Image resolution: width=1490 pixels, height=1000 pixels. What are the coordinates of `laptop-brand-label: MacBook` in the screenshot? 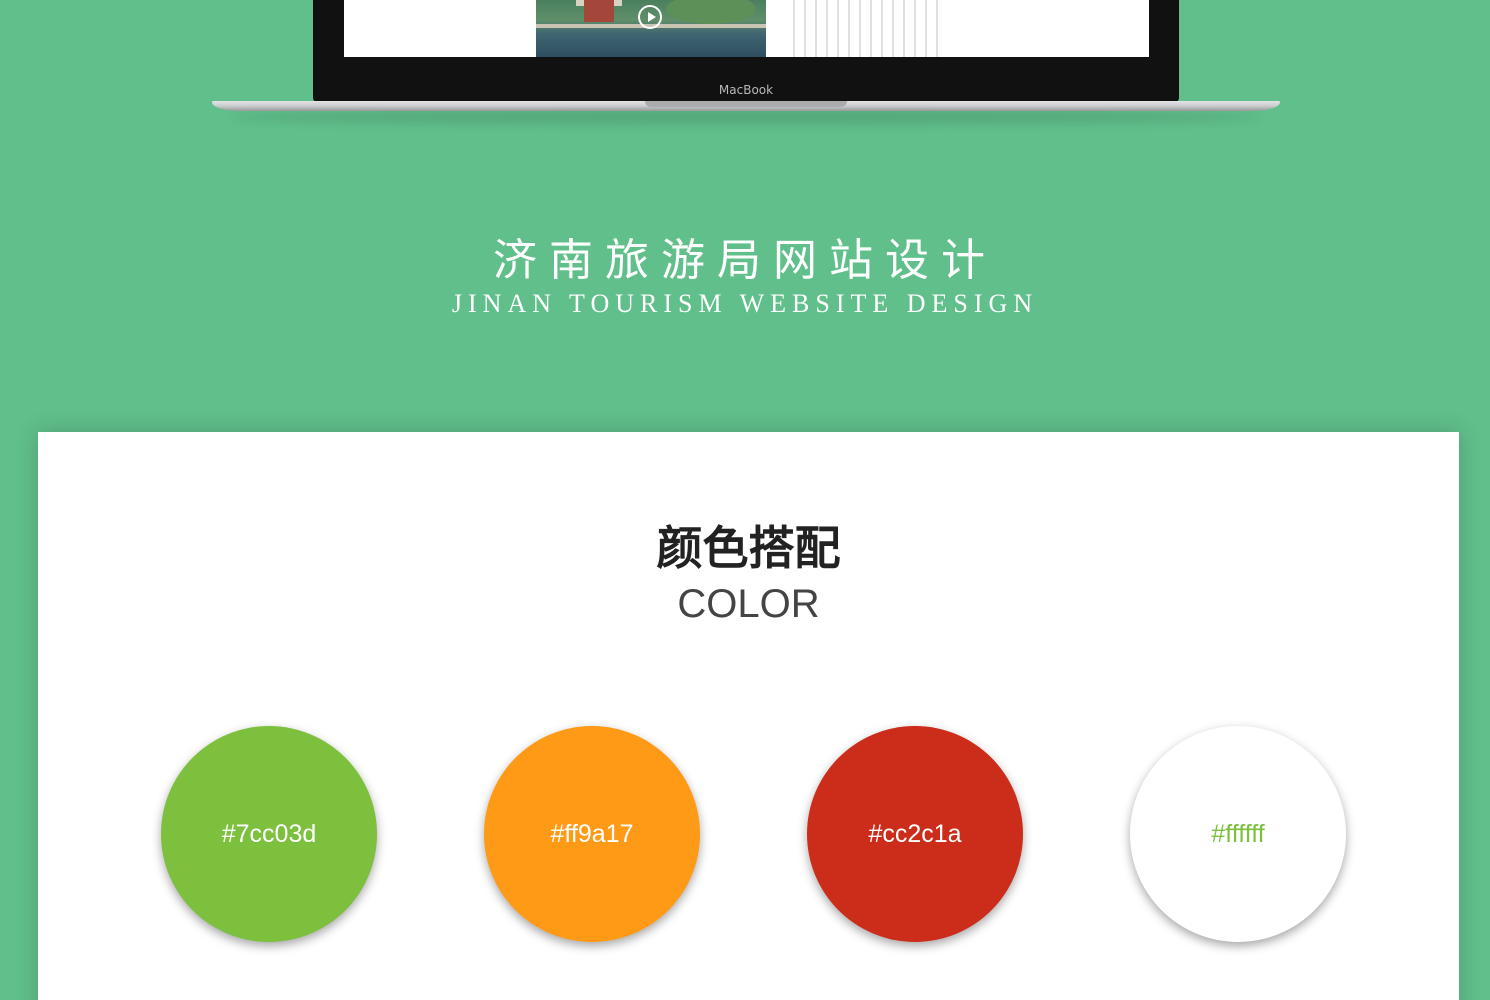 It's located at (746, 90).